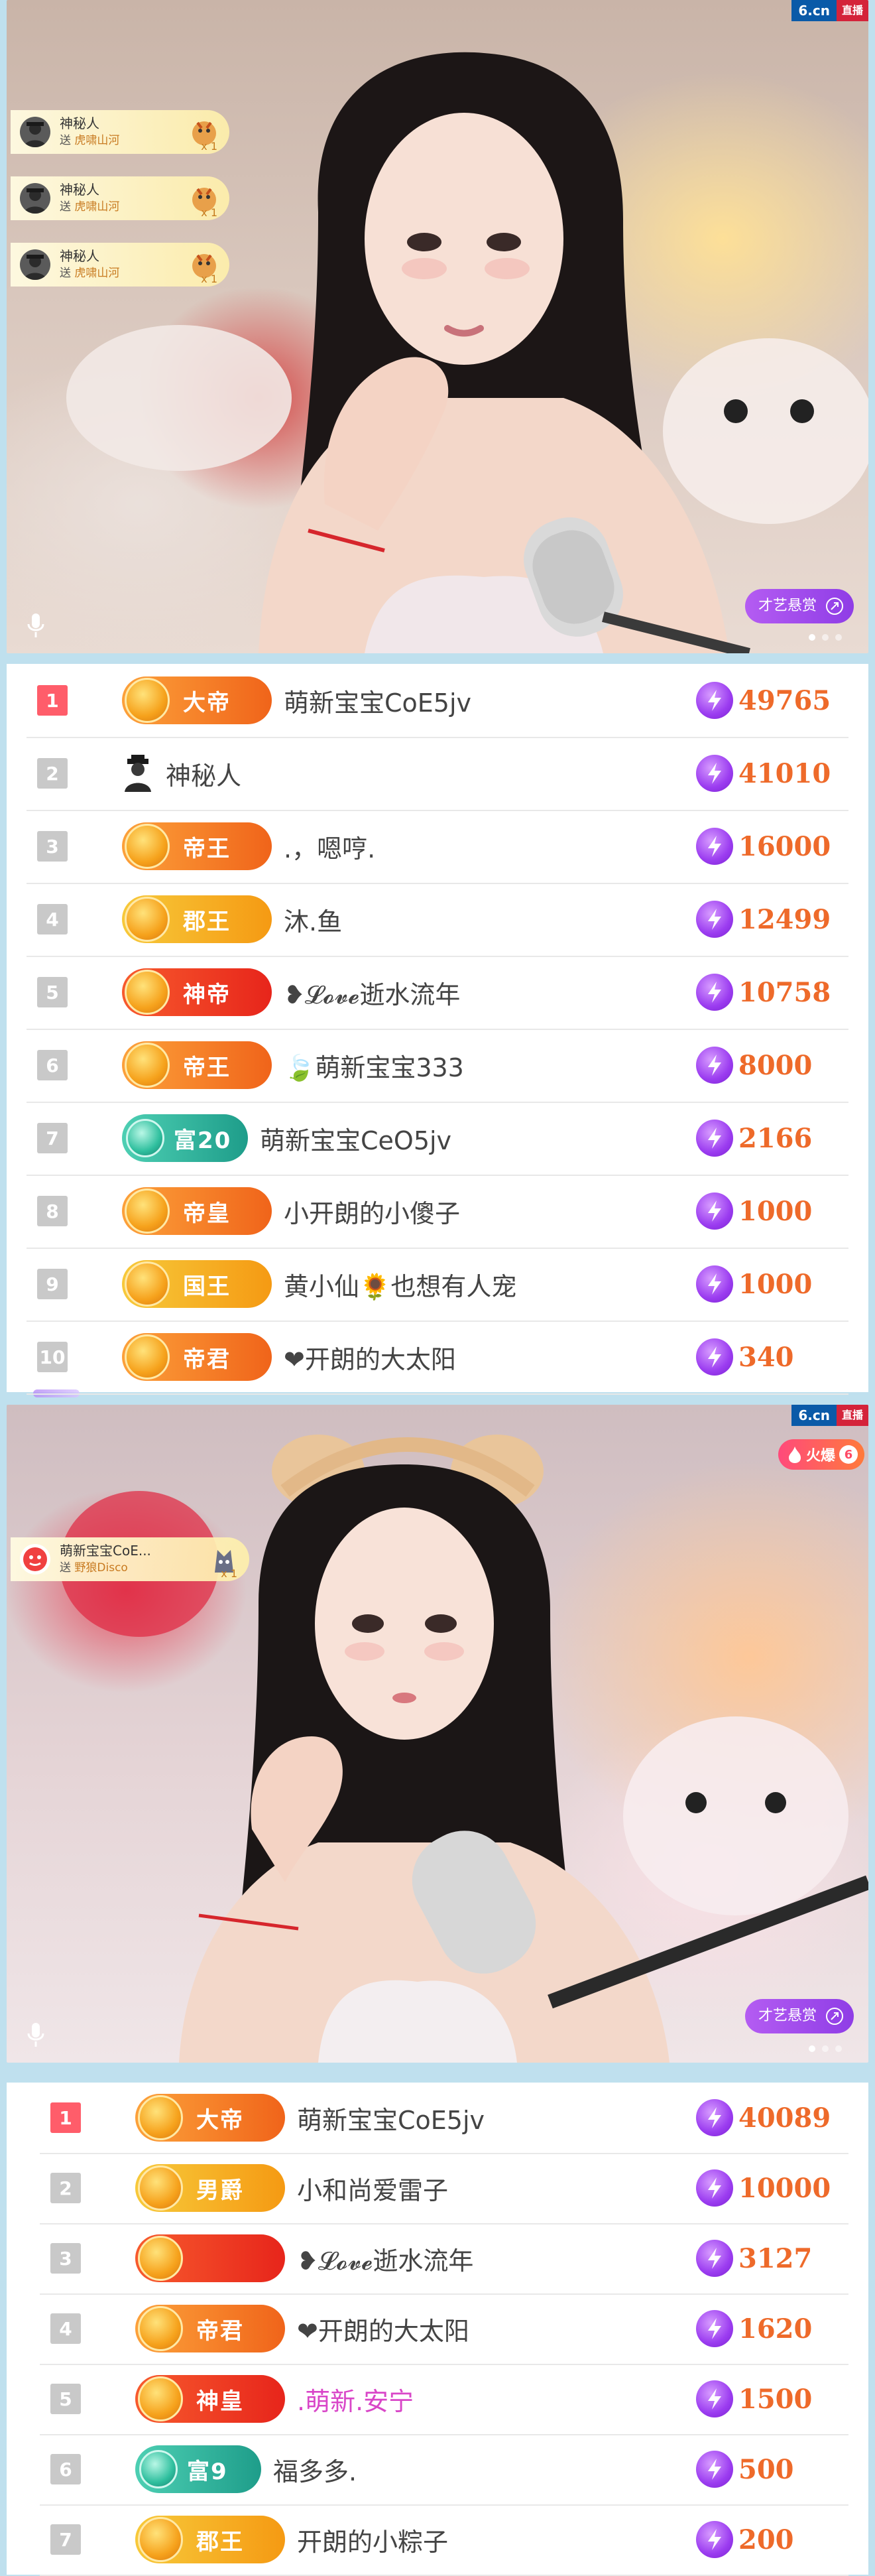 The height and width of the screenshot is (2576, 875). What do you see at coordinates (835, 607) in the screenshot?
I see `expand-icon` at bounding box center [835, 607].